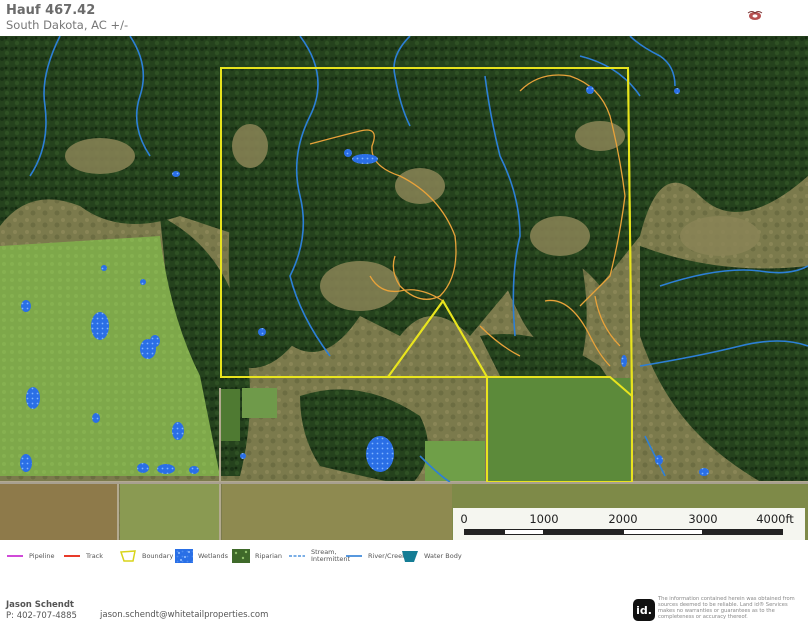 This screenshot has width=808, height=625. I want to click on legend-wetlands: Wetlands, so click(201, 556).